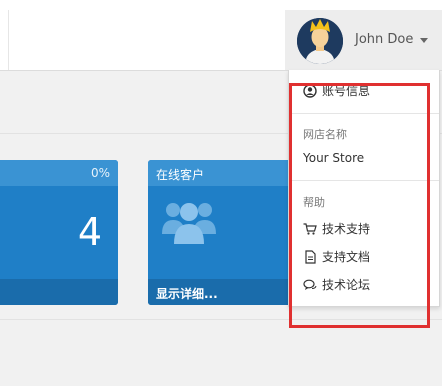 This screenshot has height=386, width=442. Describe the element at coordinates (424, 40) in the screenshot. I see `chevron-down-icon` at that location.